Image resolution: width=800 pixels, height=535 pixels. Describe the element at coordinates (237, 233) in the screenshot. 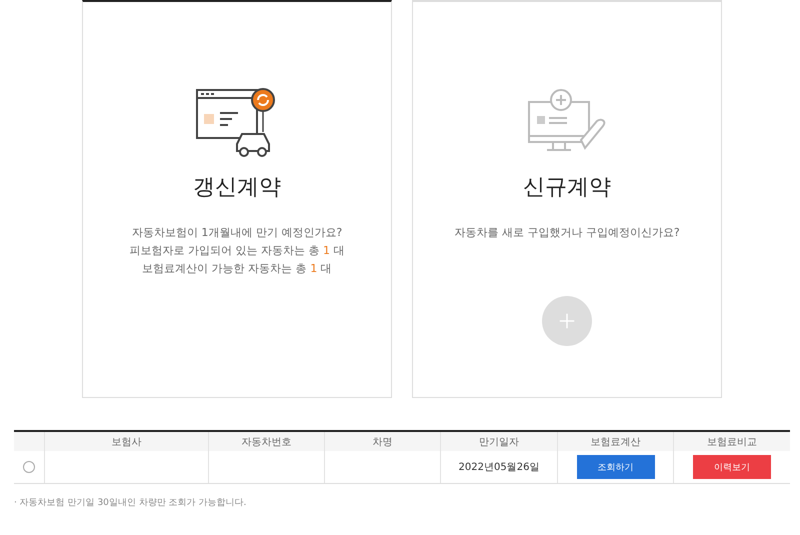

I see `card-description: 자동차보험이 1개월내에 만기 예정인가요?` at that location.